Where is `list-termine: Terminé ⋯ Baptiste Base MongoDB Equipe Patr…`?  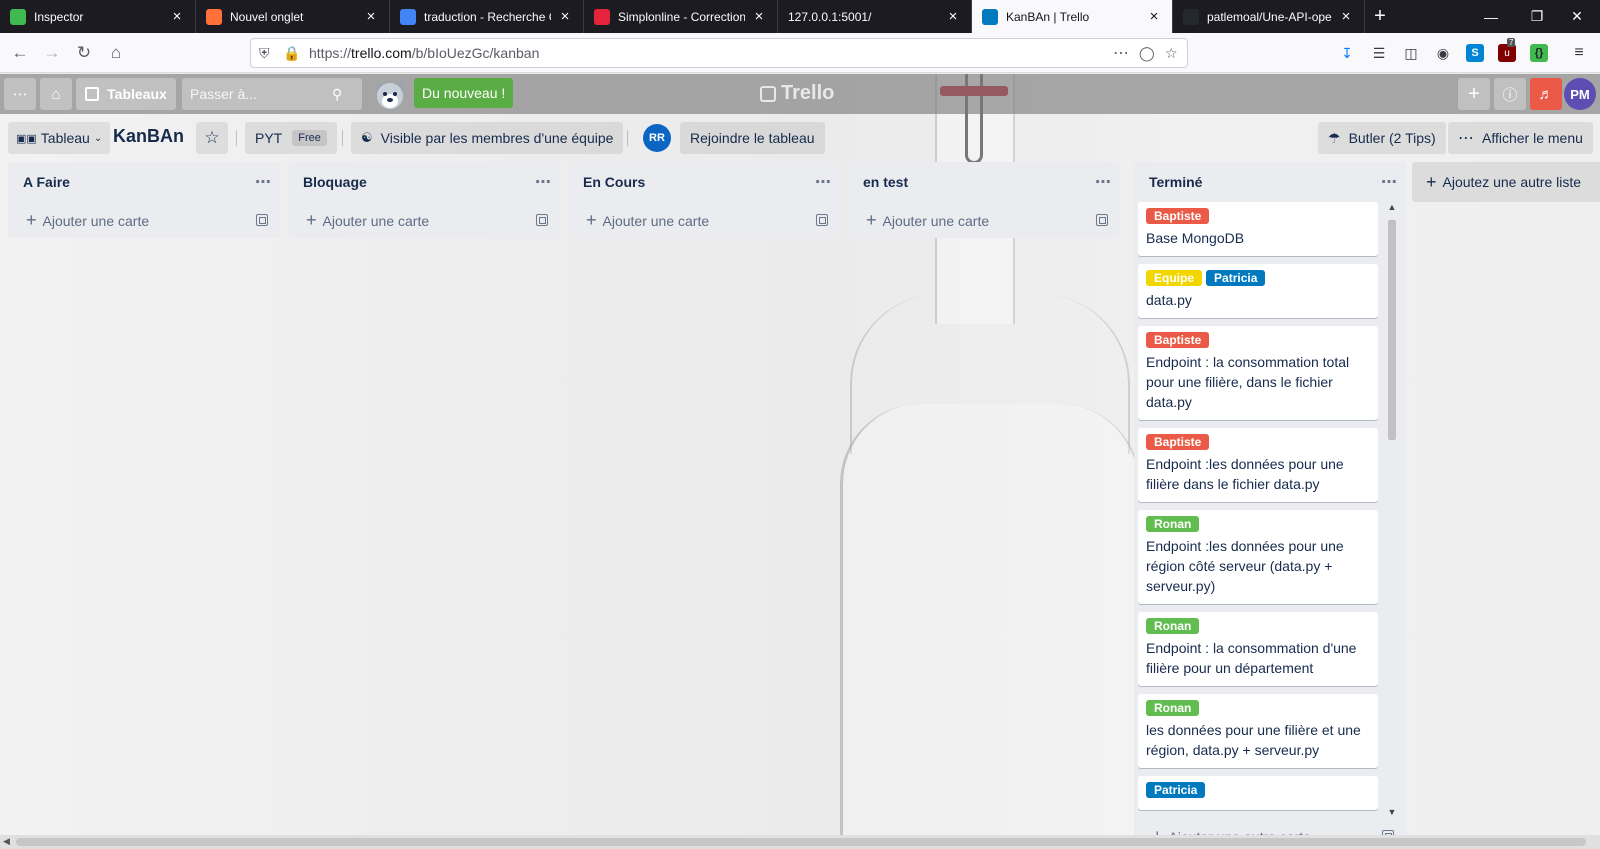
list-termine: Terminé ⋯ Baptiste Base MongoDB Equipe Patr… is located at coordinates (1270, 505).